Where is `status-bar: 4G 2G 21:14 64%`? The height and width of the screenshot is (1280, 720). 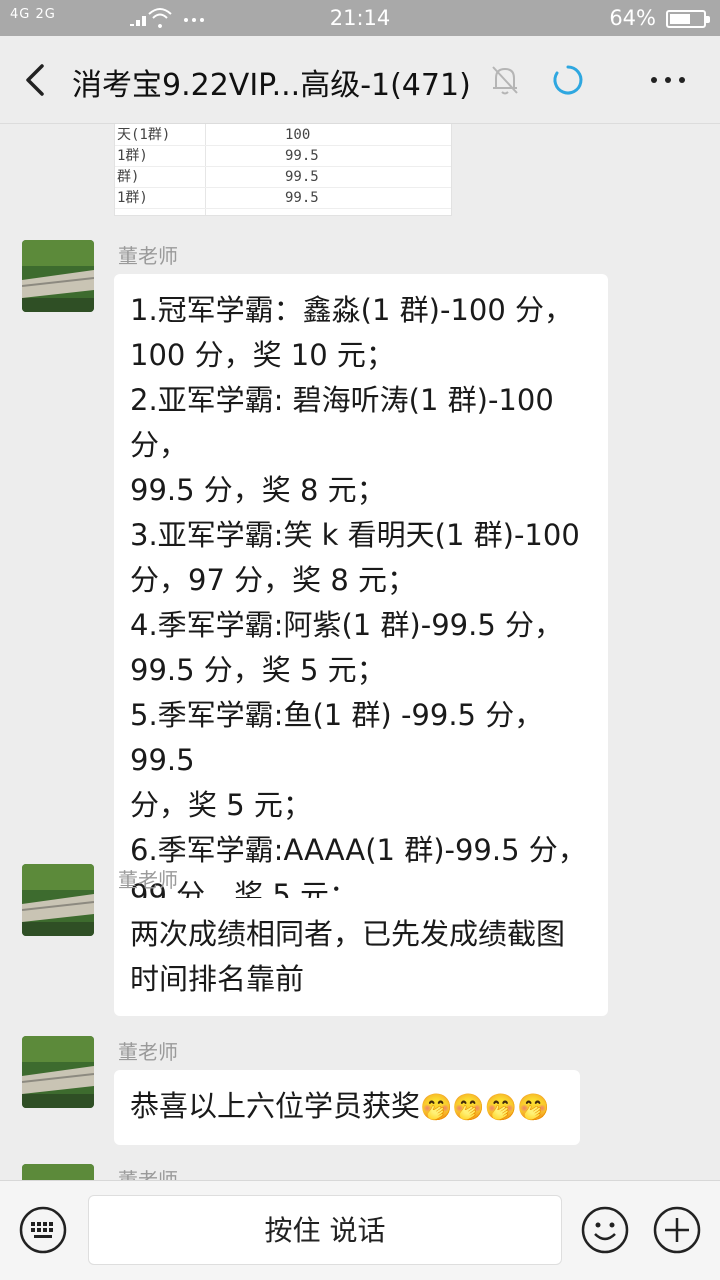 status-bar: 4G 2G 21:14 64% is located at coordinates (360, 18).